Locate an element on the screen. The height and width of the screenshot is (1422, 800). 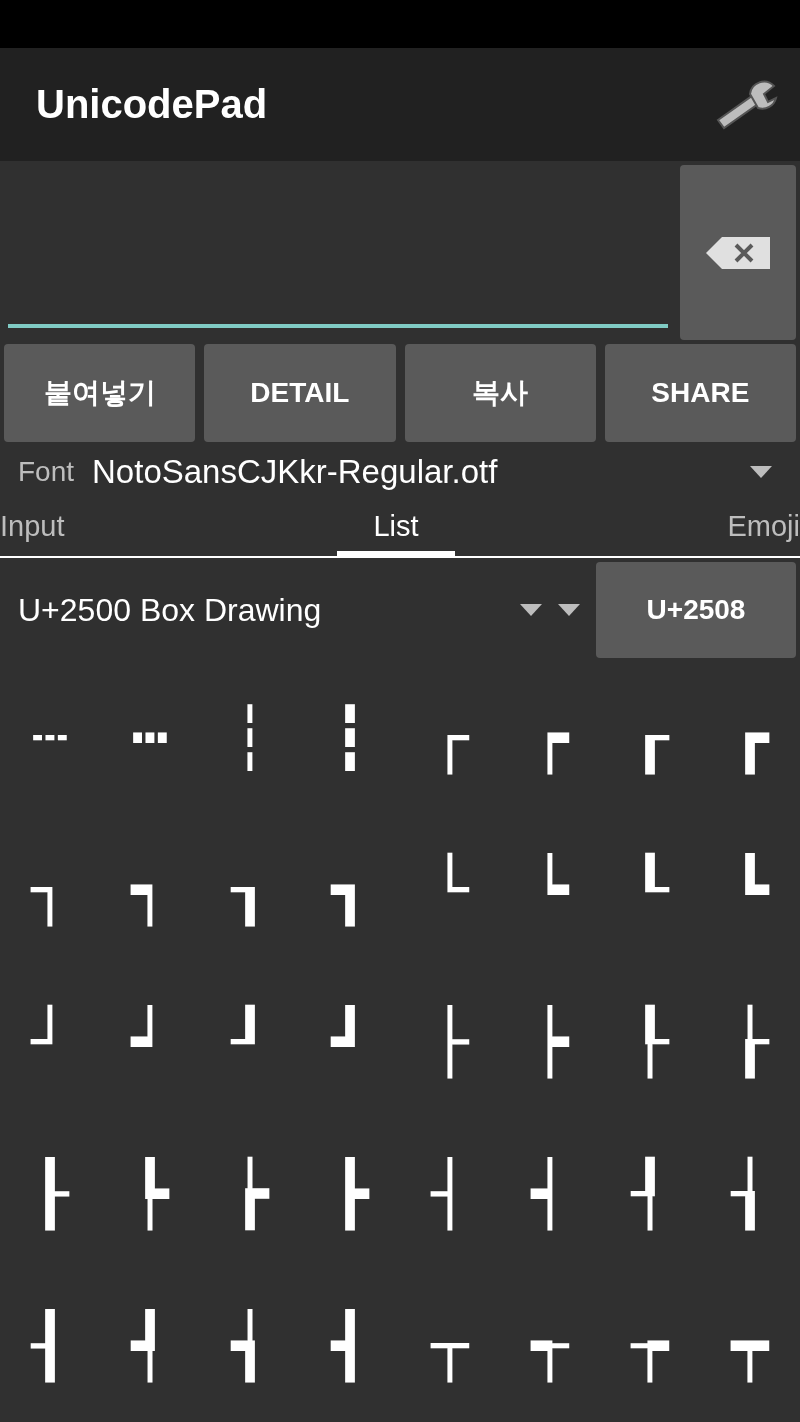
font-selector: NotoSansCJKkr-Regular.otf is located at coordinates (412, 471).